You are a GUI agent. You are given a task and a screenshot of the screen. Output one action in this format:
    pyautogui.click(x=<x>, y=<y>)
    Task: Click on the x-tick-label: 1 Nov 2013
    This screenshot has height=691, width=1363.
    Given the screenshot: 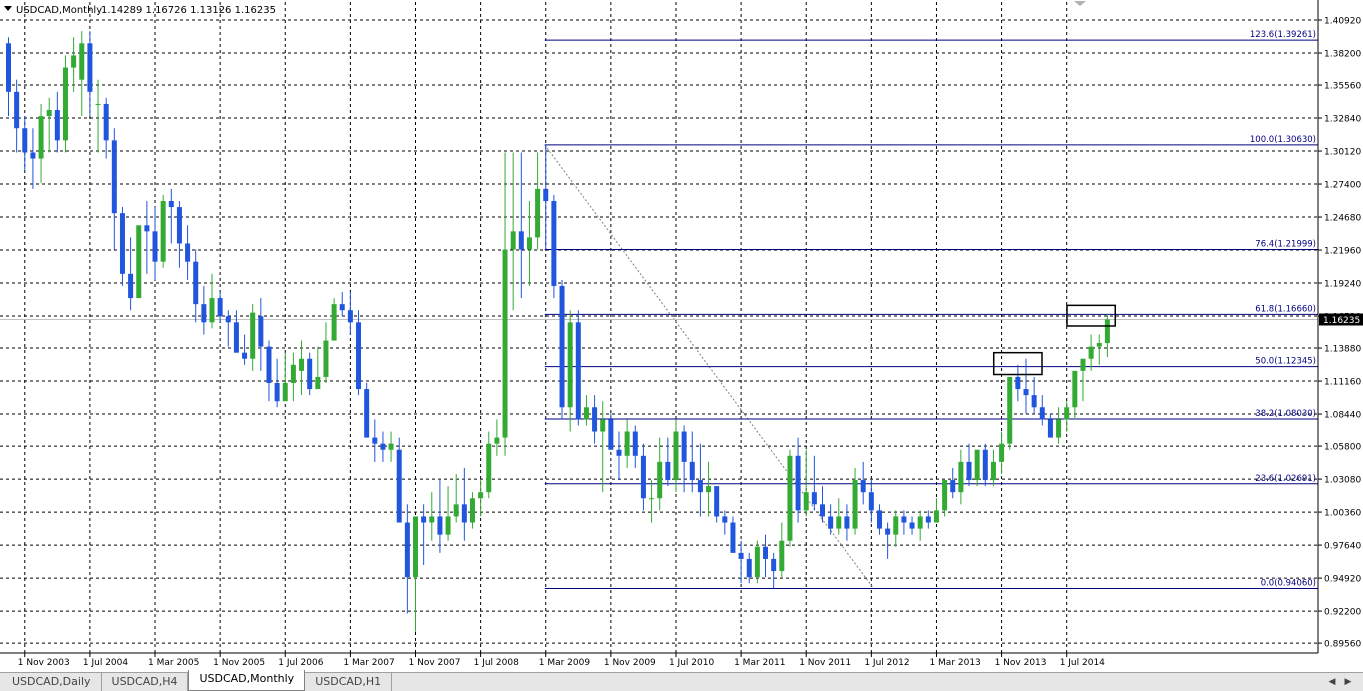 What is the action you would take?
    pyautogui.click(x=1021, y=663)
    